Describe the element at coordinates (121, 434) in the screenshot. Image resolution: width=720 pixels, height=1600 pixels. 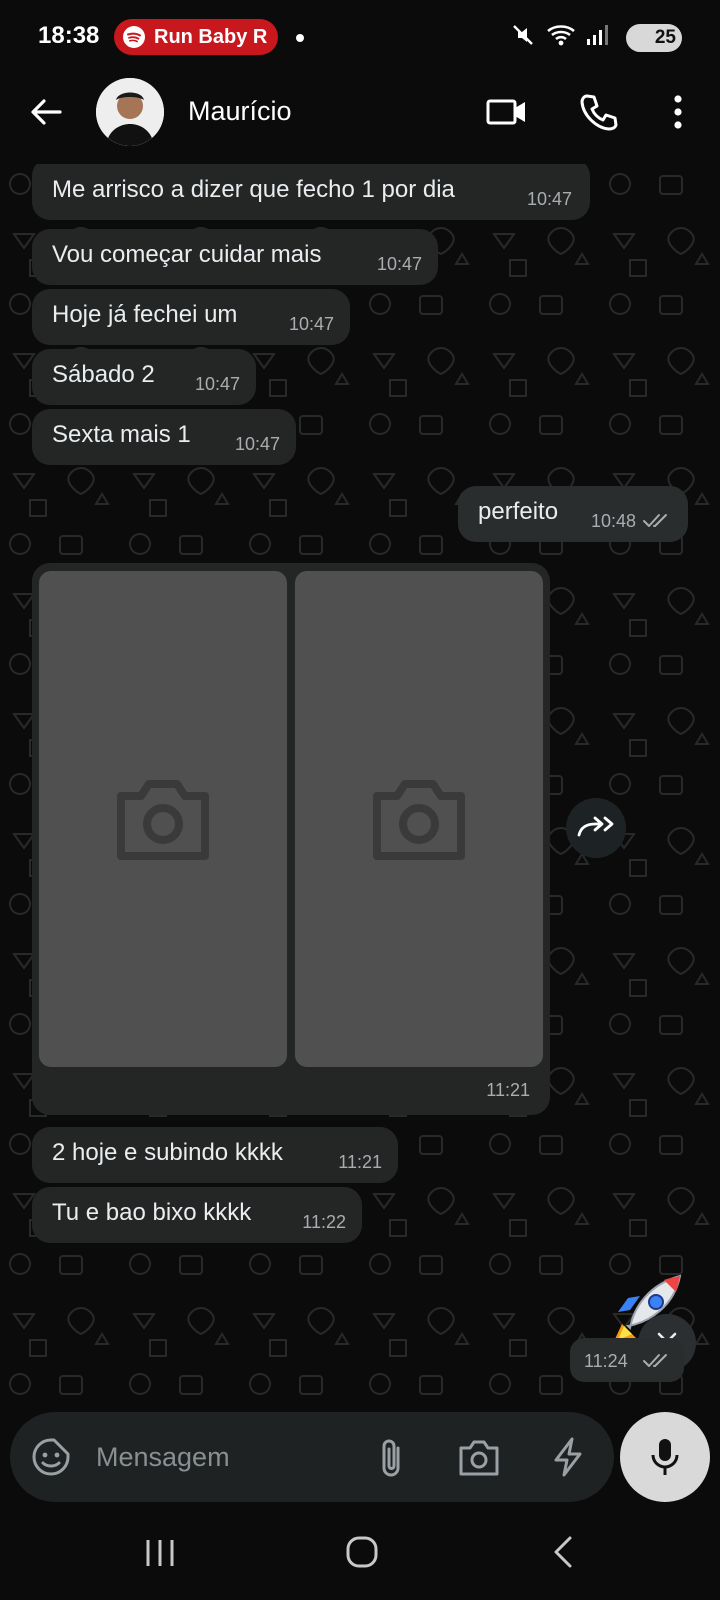
I see `message-text: Sexta mais 1` at that location.